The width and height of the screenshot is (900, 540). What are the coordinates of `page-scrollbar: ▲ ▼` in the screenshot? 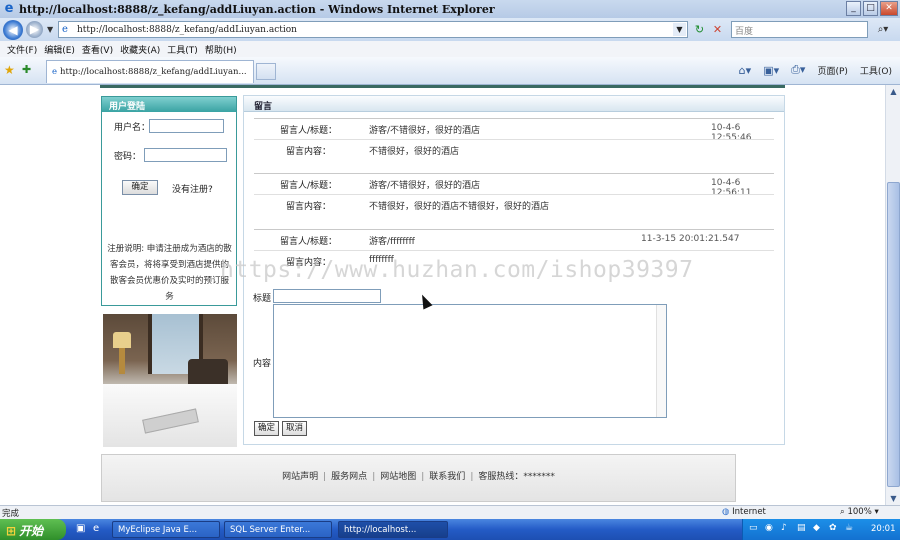 It's located at (892, 295).